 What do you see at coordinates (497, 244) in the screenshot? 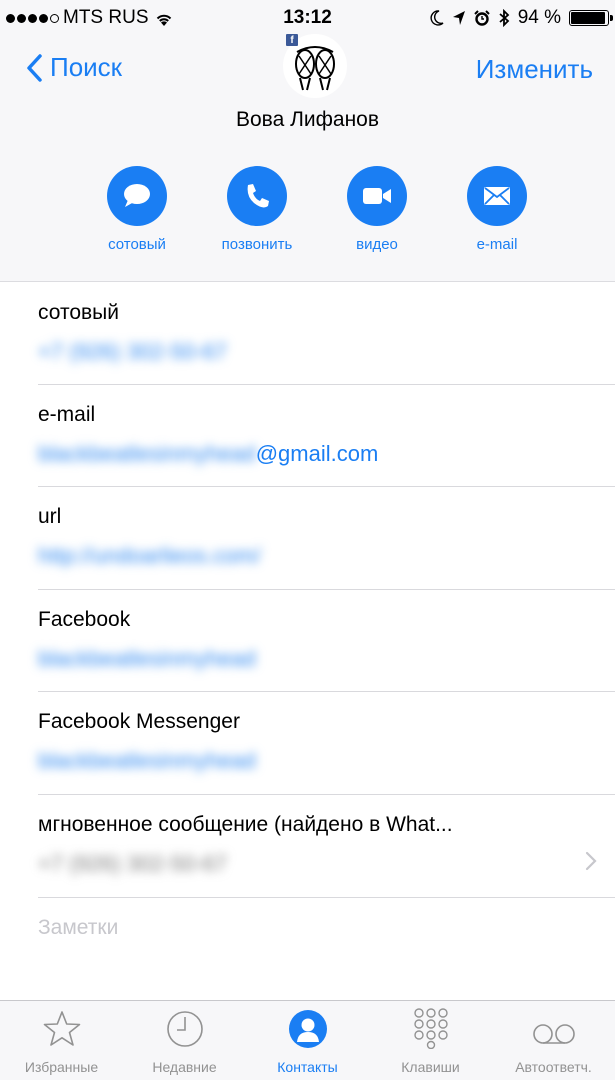
I see `mail-action-label: e-mail` at bounding box center [497, 244].